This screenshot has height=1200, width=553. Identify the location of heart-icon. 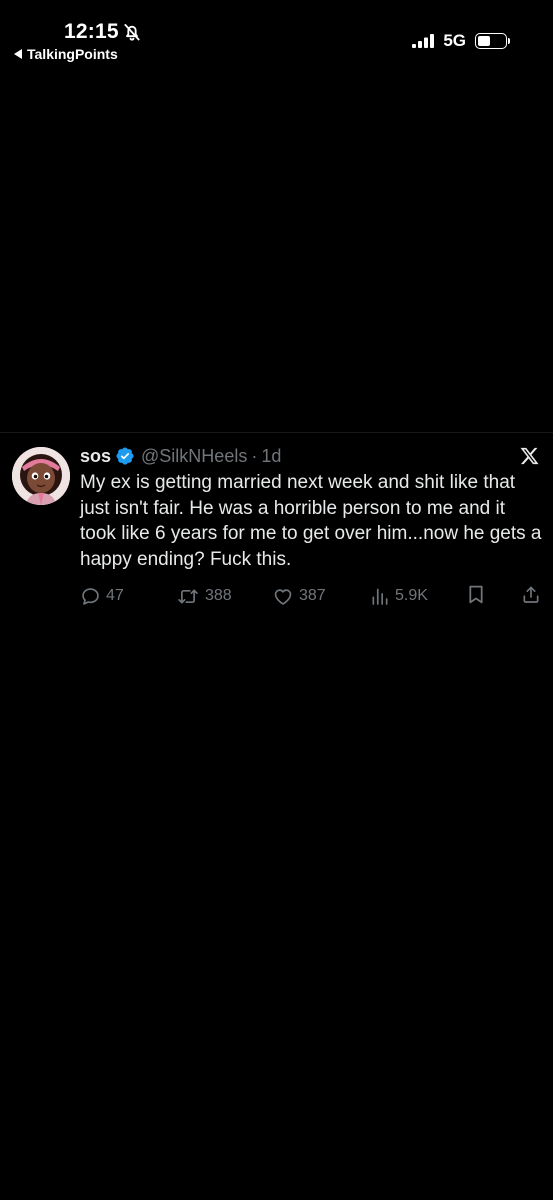
(283, 596).